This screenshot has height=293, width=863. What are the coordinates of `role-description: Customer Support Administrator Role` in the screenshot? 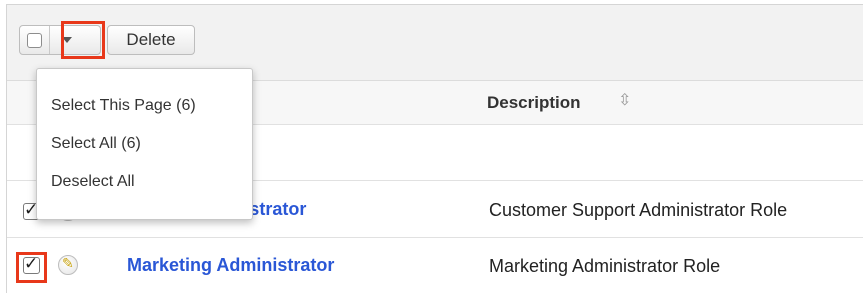 It's located at (638, 210).